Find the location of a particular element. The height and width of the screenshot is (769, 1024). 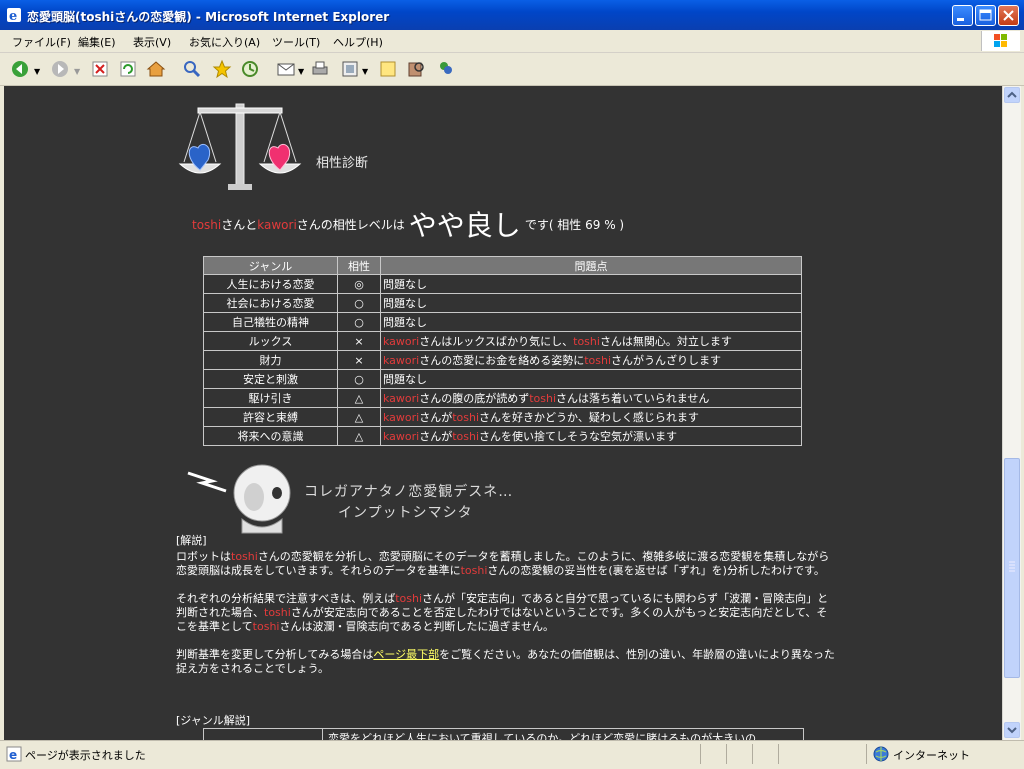

home-icon is located at coordinates (156, 69).